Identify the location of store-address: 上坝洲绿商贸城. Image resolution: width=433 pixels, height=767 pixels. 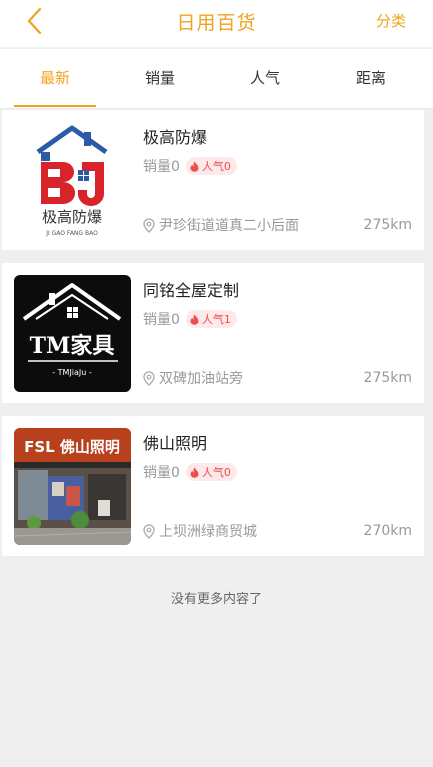
(200, 531).